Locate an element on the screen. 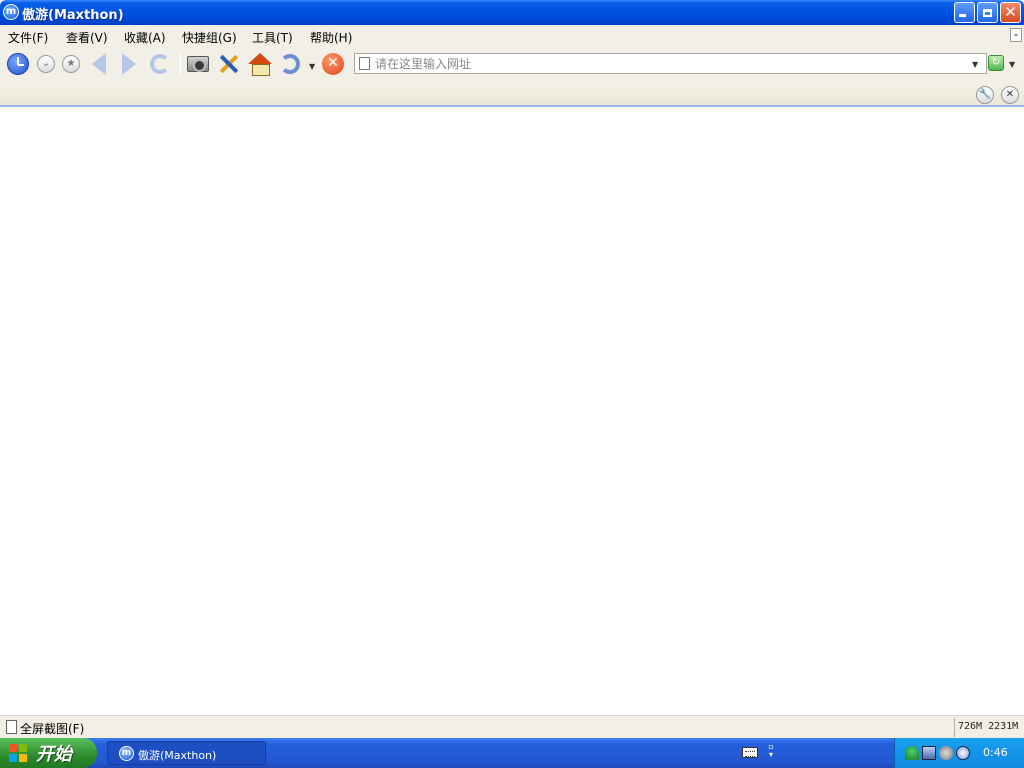  page-icon is located at coordinates (364, 63).